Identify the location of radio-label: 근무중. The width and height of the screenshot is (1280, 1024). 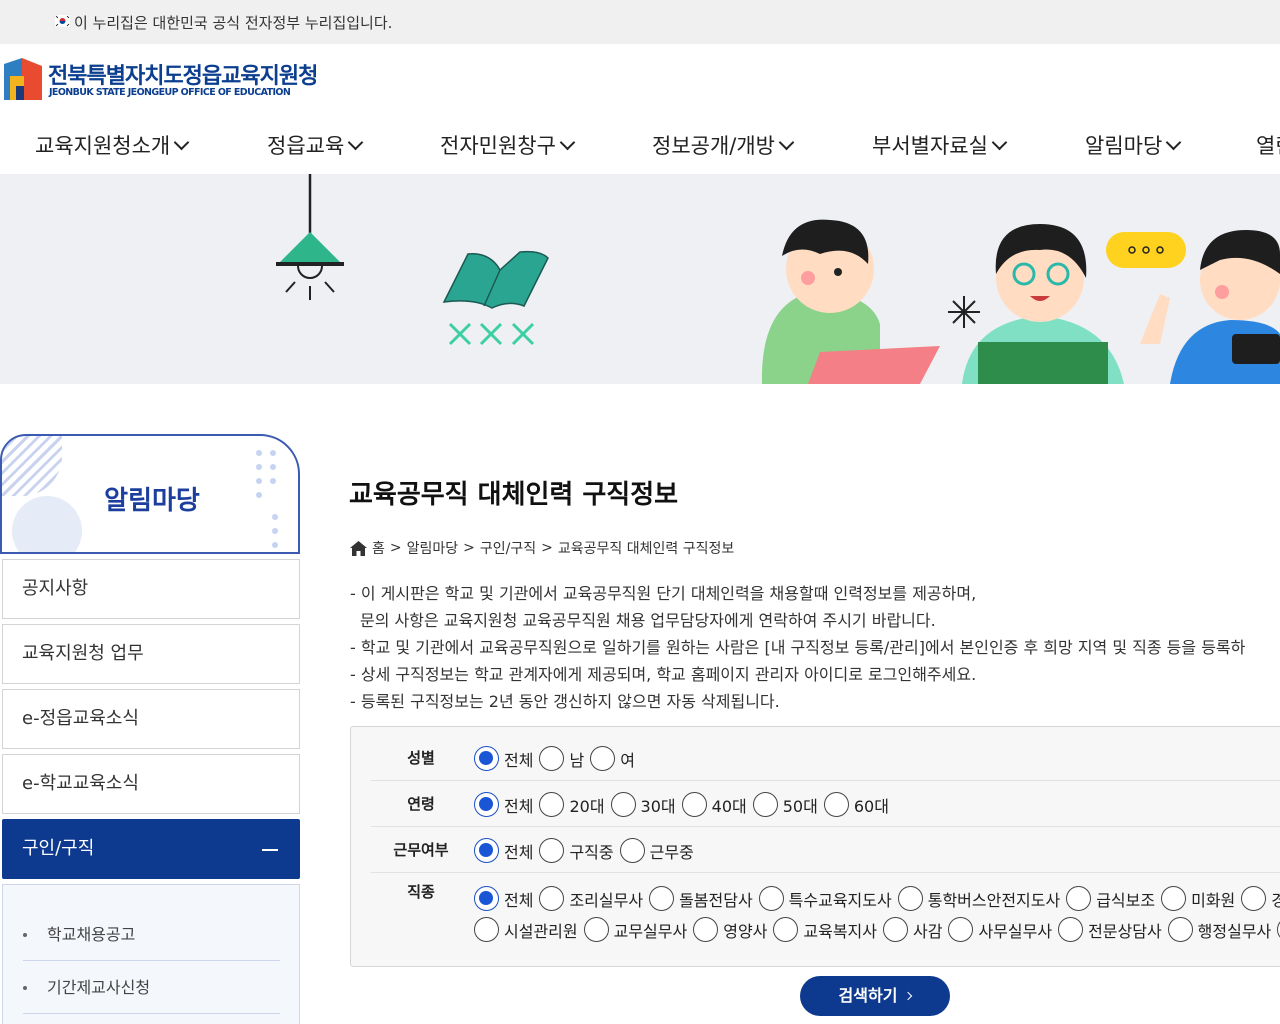
(671, 852).